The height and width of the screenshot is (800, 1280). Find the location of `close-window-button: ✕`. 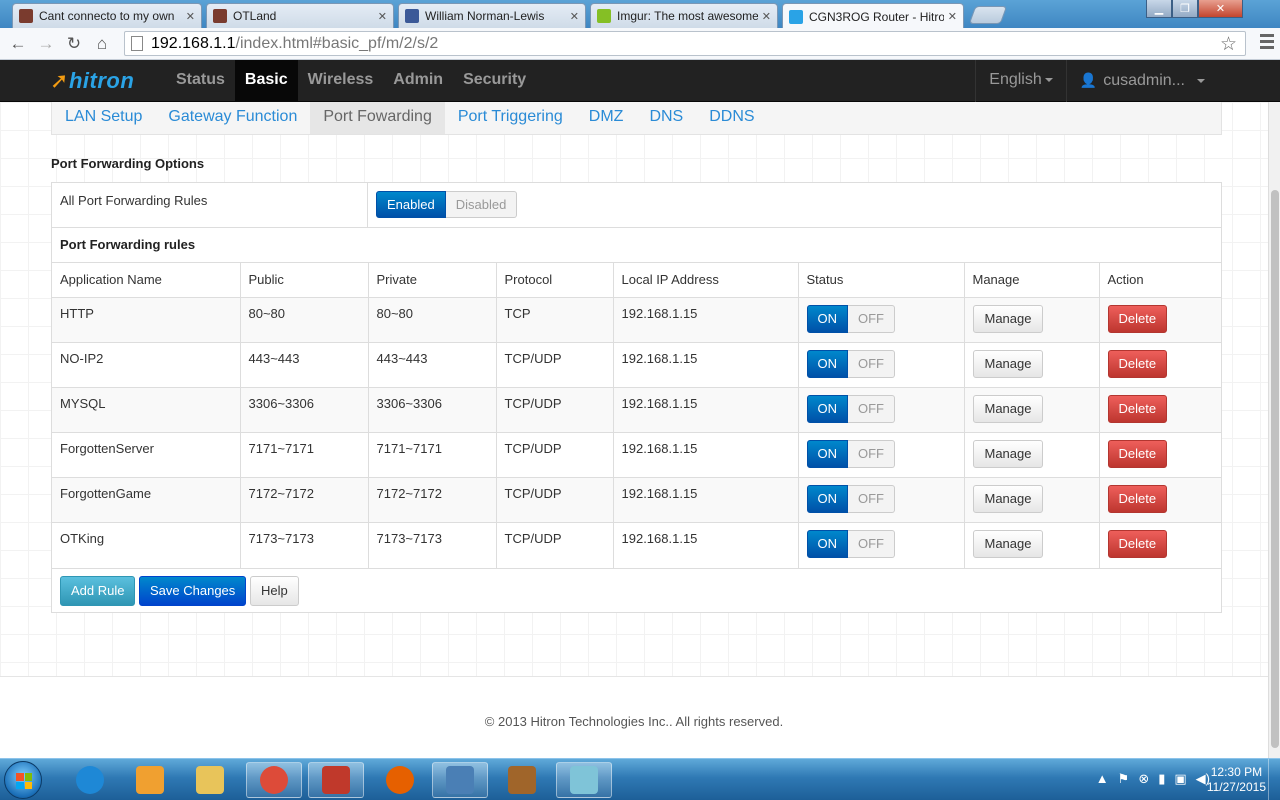

close-window-button: ✕ is located at coordinates (1220, 9).